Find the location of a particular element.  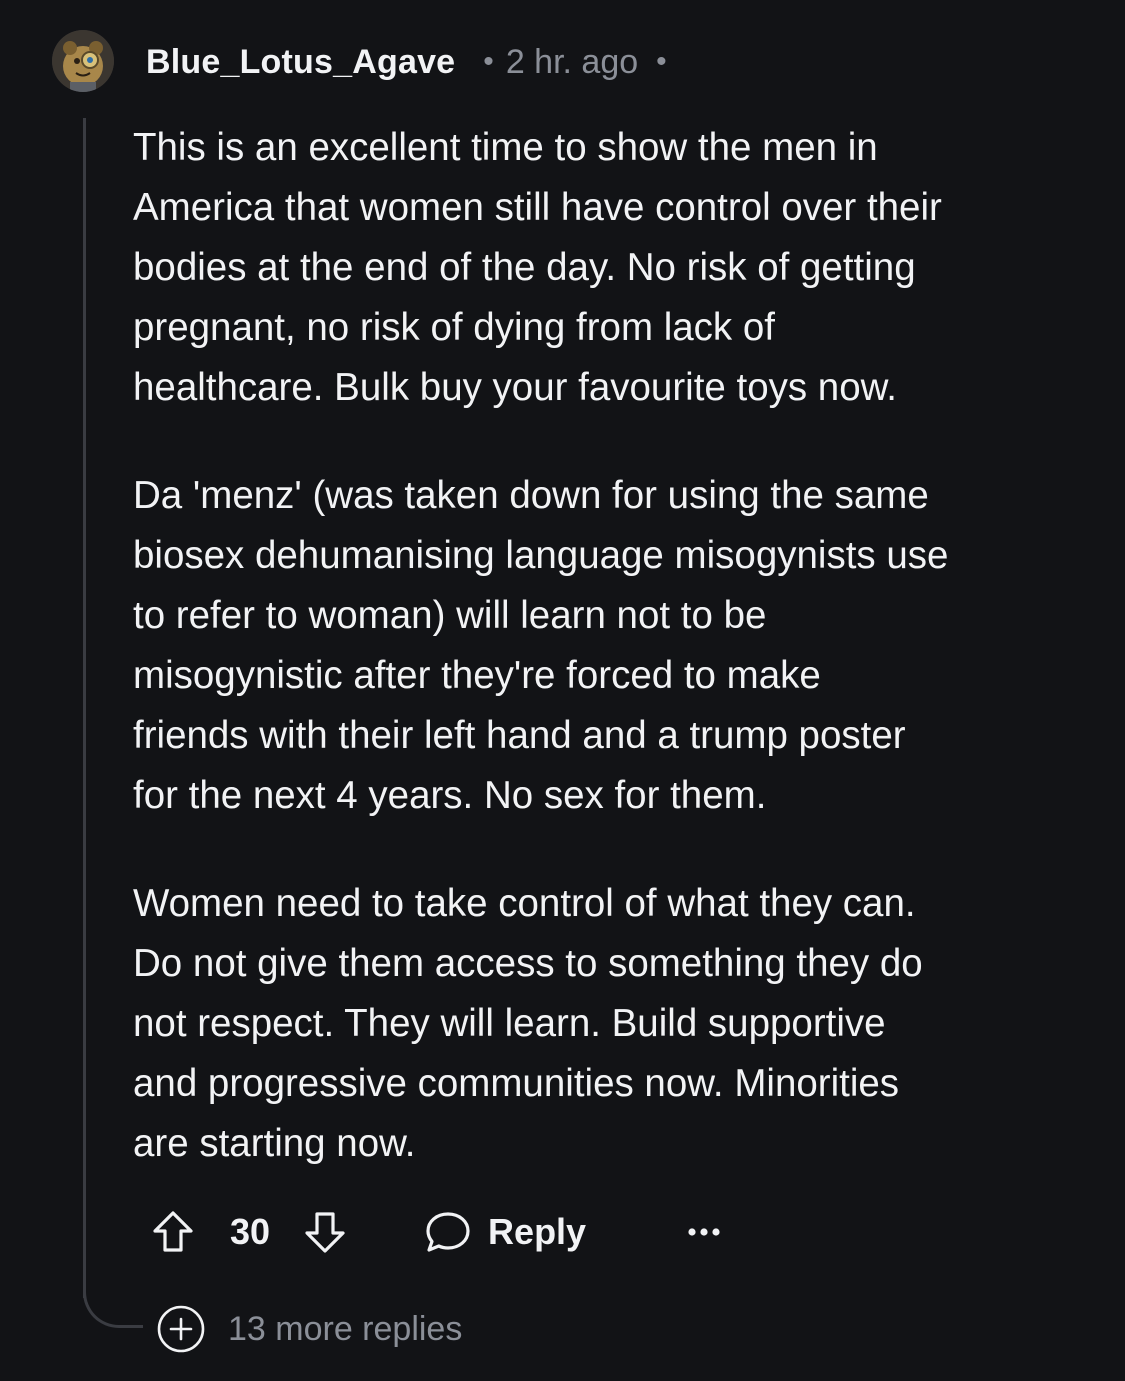

more-options-button is located at coordinates (704, 1232).